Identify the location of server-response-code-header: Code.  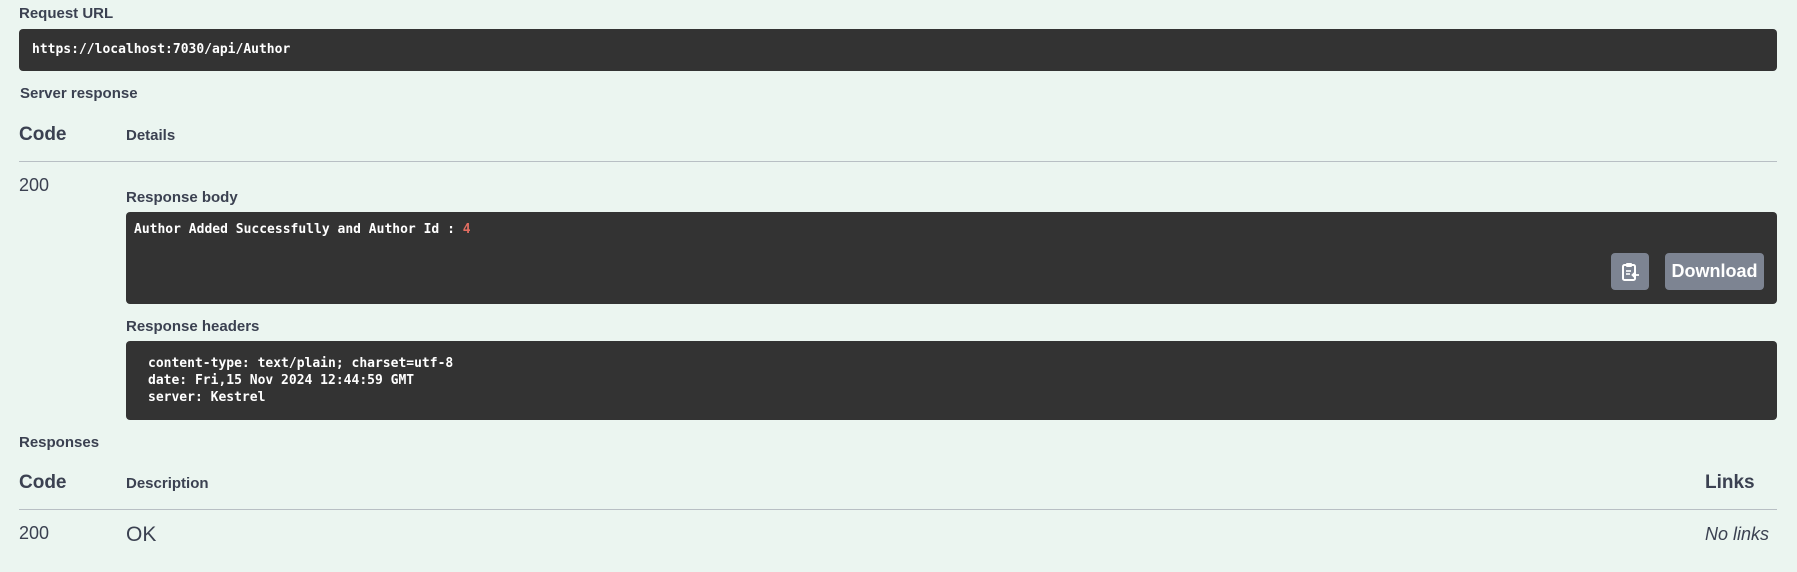
(43, 134).